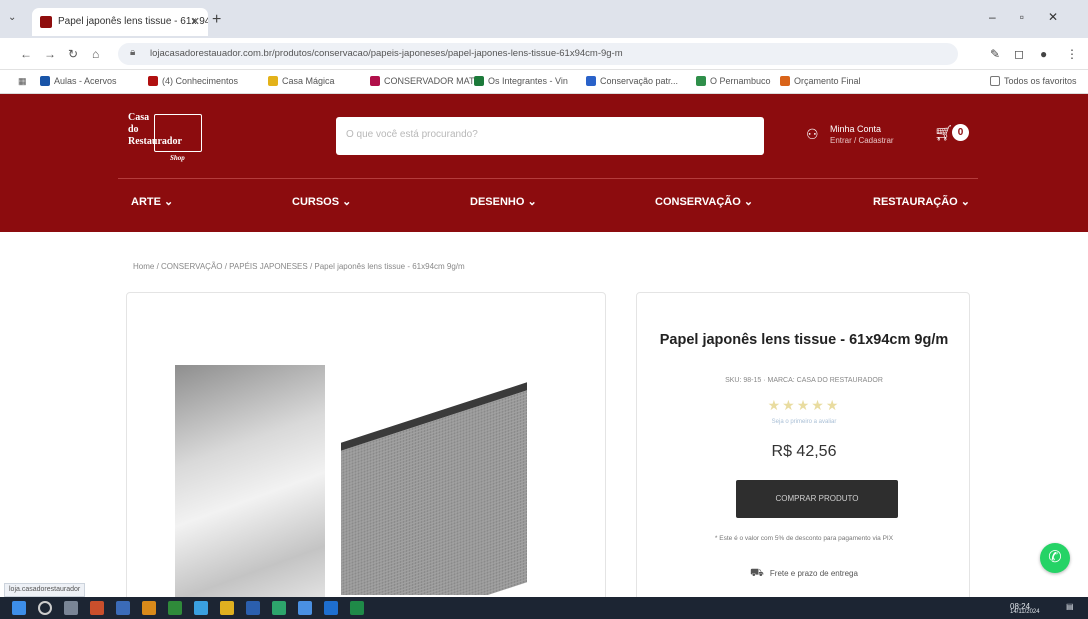  What do you see at coordinates (193, 81) in the screenshot?
I see `bookmark-item: (4) Conhecimentos` at bounding box center [193, 81].